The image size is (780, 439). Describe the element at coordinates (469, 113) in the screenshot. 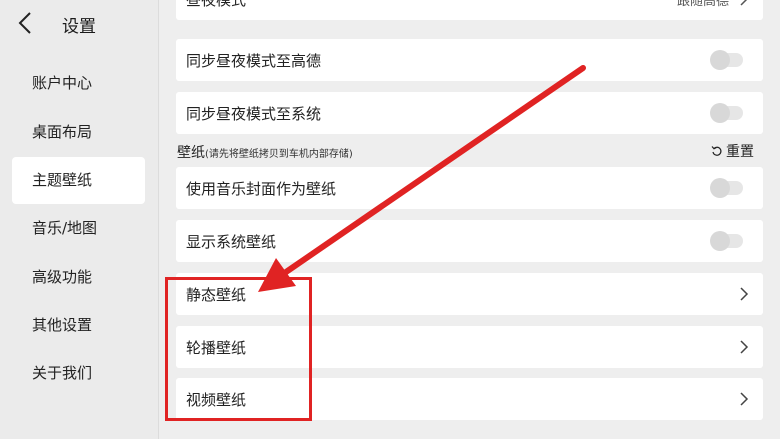

I see `sync-system-row: 同步昼夜模式至系统` at that location.